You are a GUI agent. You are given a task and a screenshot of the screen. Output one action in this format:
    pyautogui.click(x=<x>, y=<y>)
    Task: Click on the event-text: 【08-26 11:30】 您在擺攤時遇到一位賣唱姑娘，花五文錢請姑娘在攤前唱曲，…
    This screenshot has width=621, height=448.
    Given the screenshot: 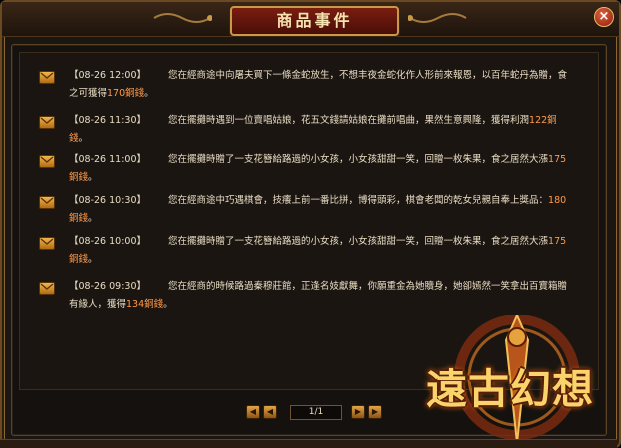 What is the action you would take?
    pyautogui.click(x=319, y=130)
    